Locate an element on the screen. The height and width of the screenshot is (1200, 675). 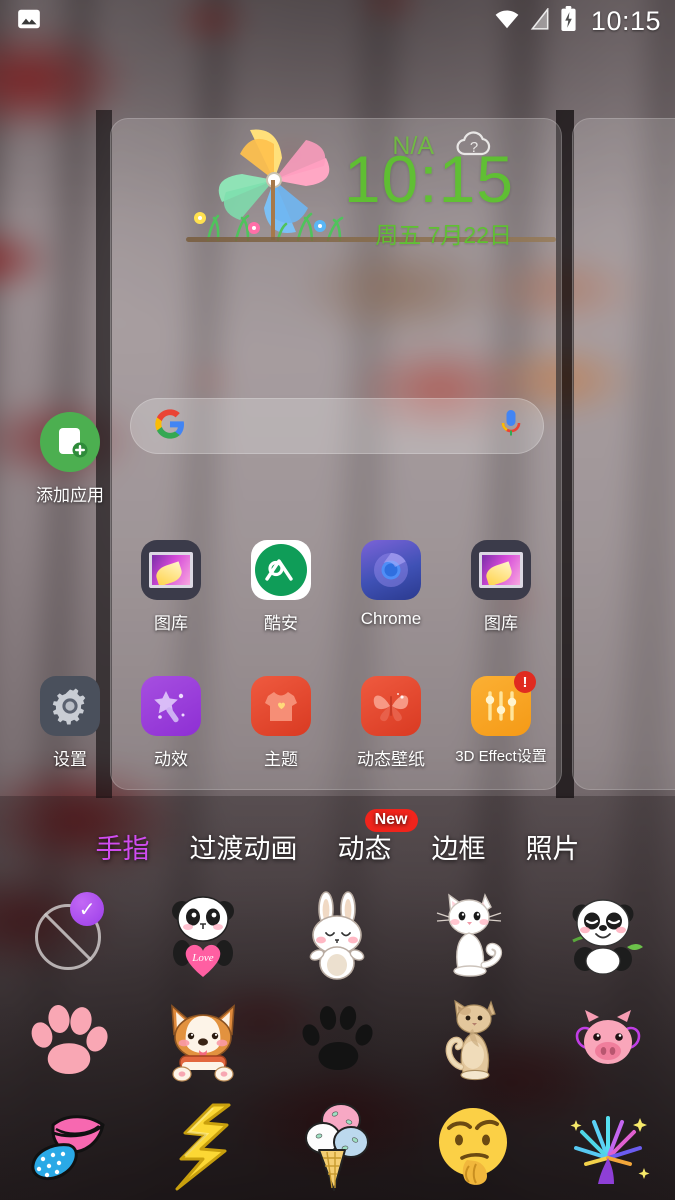
status-badge: ! is located at coordinates (525, 682).